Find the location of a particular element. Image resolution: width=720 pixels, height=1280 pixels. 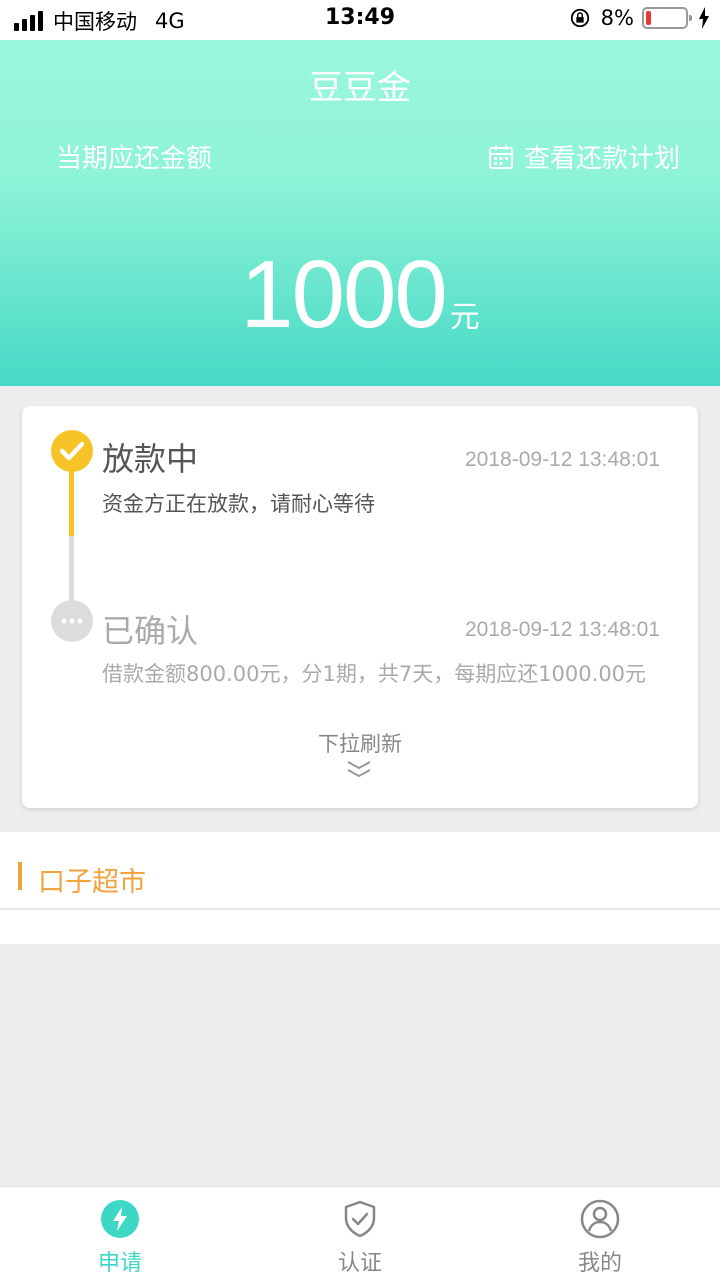

check-icon is located at coordinates (72, 451).